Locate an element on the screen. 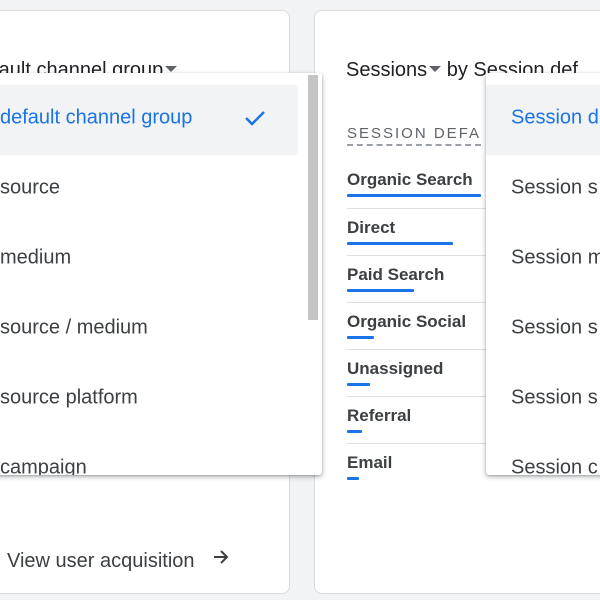 Image resolution: width=600 pixels, height=600 pixels. menu-item-label: Session d is located at coordinates (555, 117).